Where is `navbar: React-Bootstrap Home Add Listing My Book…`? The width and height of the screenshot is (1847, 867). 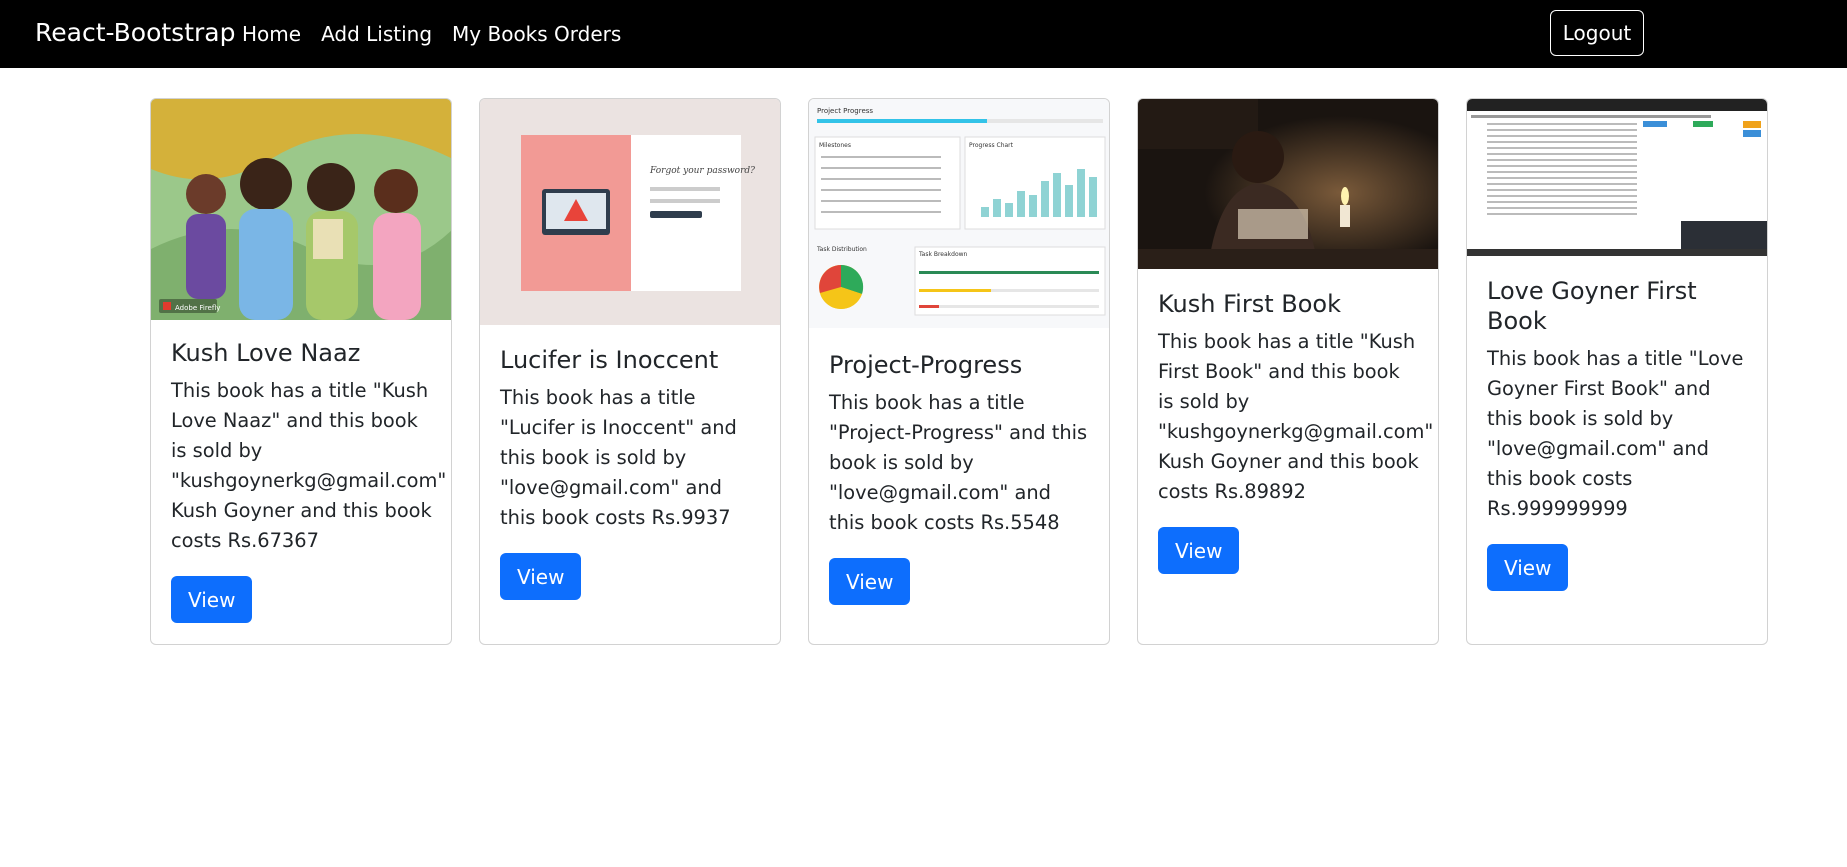 navbar: React-Bootstrap Home Add Listing My Book… is located at coordinates (923, 34).